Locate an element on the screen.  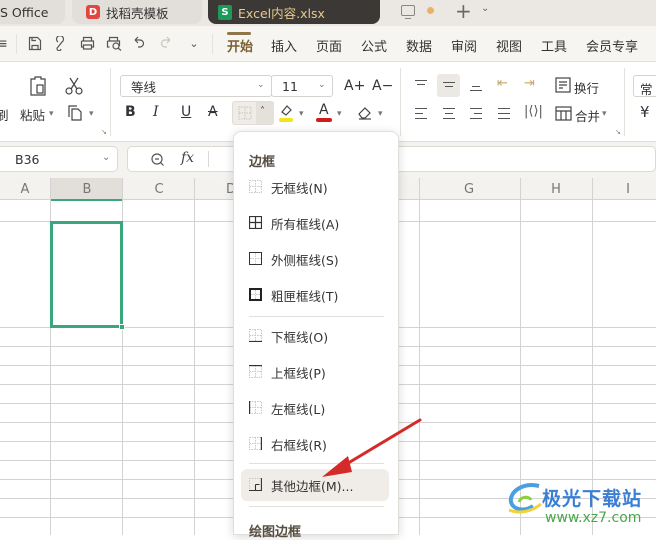
menu-formula: 公式 is located at coordinates (374, 45).